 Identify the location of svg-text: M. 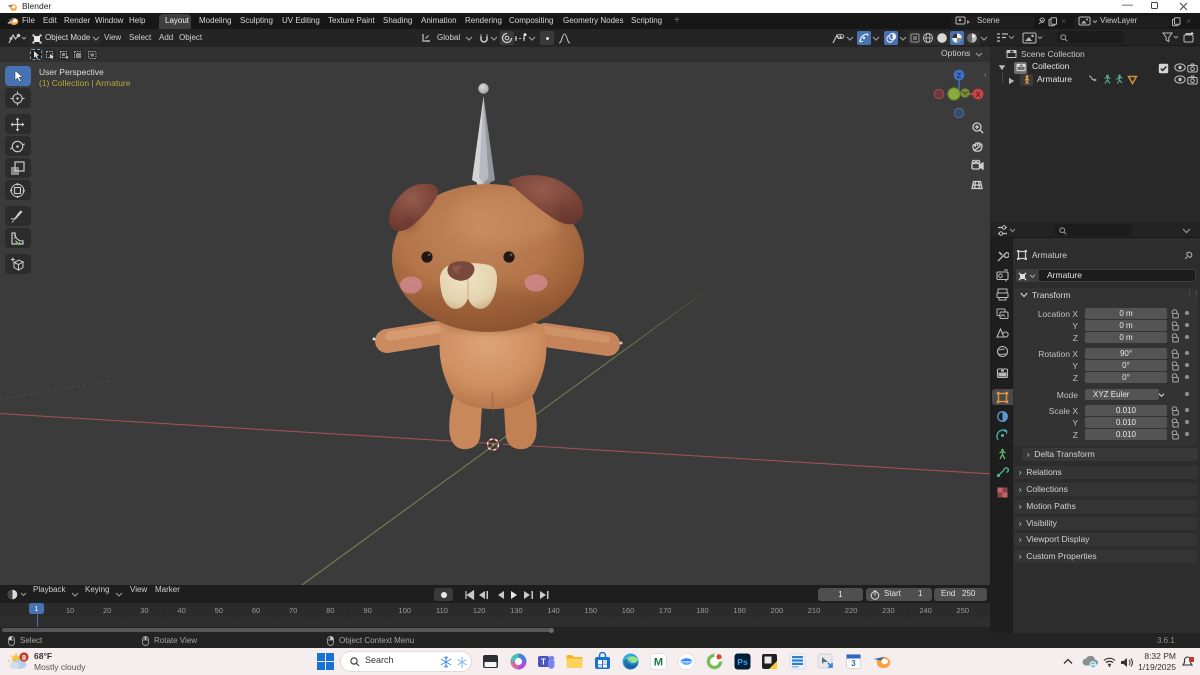
(658, 663).